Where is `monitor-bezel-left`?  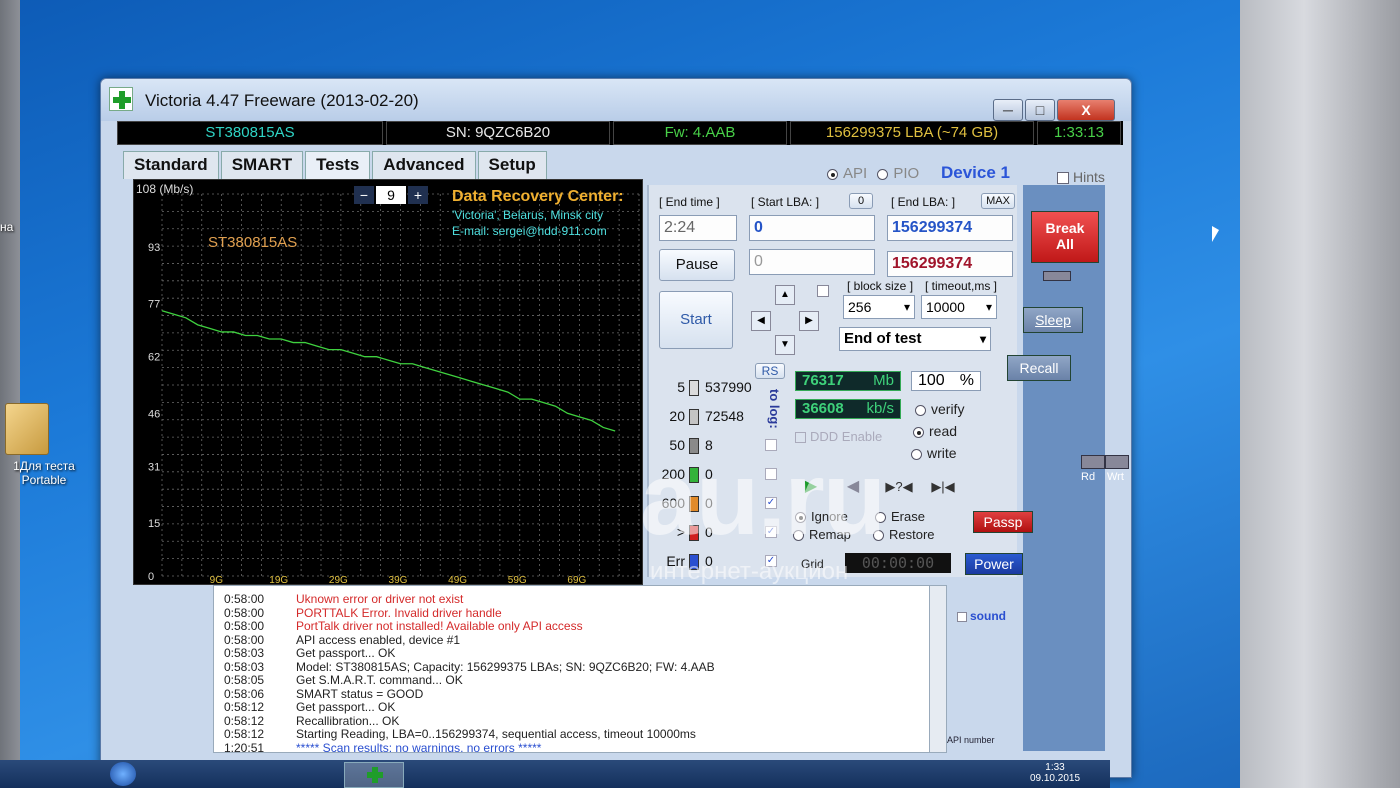 monitor-bezel-left is located at coordinates (10, 394).